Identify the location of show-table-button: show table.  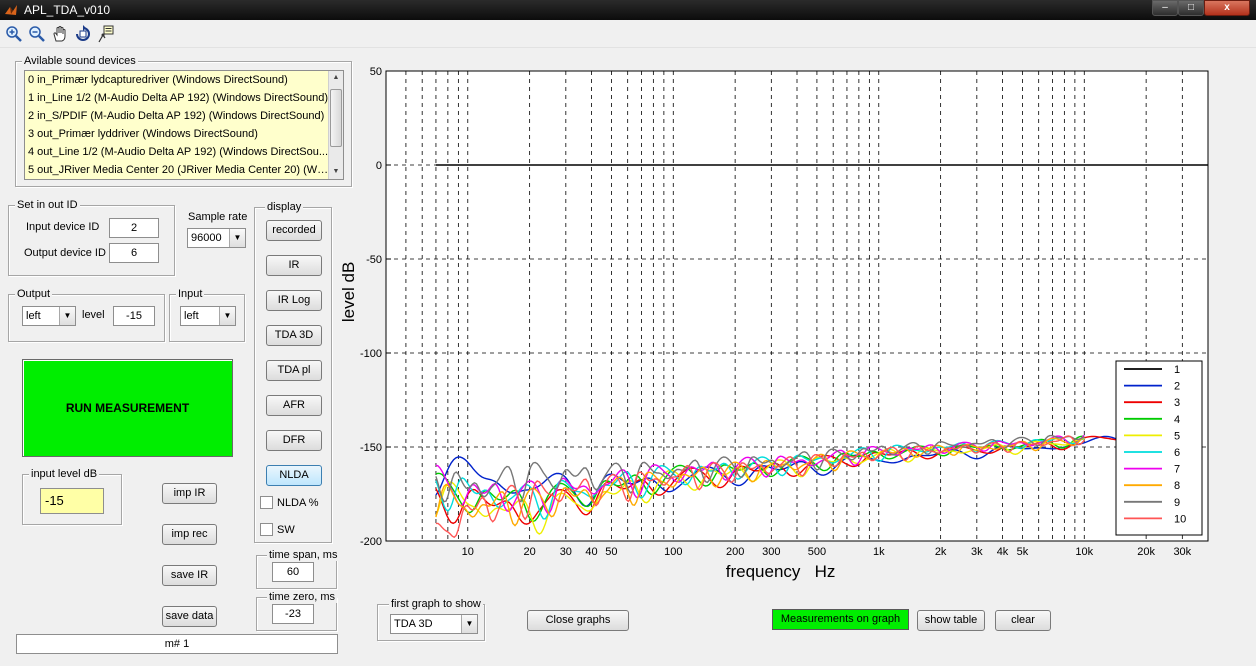
(951, 620).